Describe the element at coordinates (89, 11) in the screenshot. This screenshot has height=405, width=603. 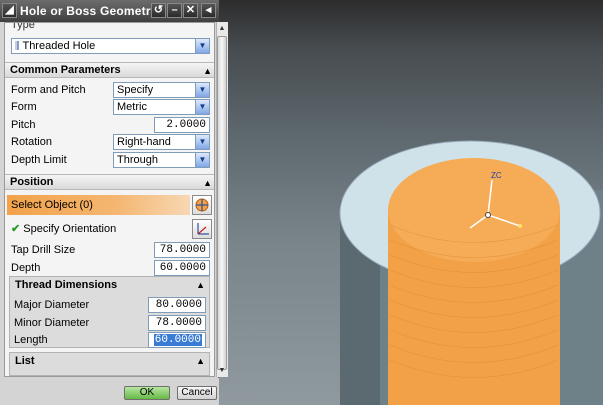
I see `dialog-title: Hole or Boss Geometry` at that location.